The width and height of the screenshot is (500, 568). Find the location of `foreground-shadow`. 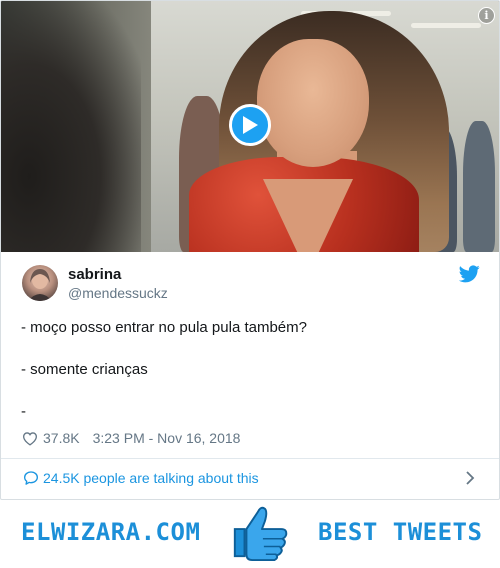

foreground-shadow is located at coordinates (71, 126).